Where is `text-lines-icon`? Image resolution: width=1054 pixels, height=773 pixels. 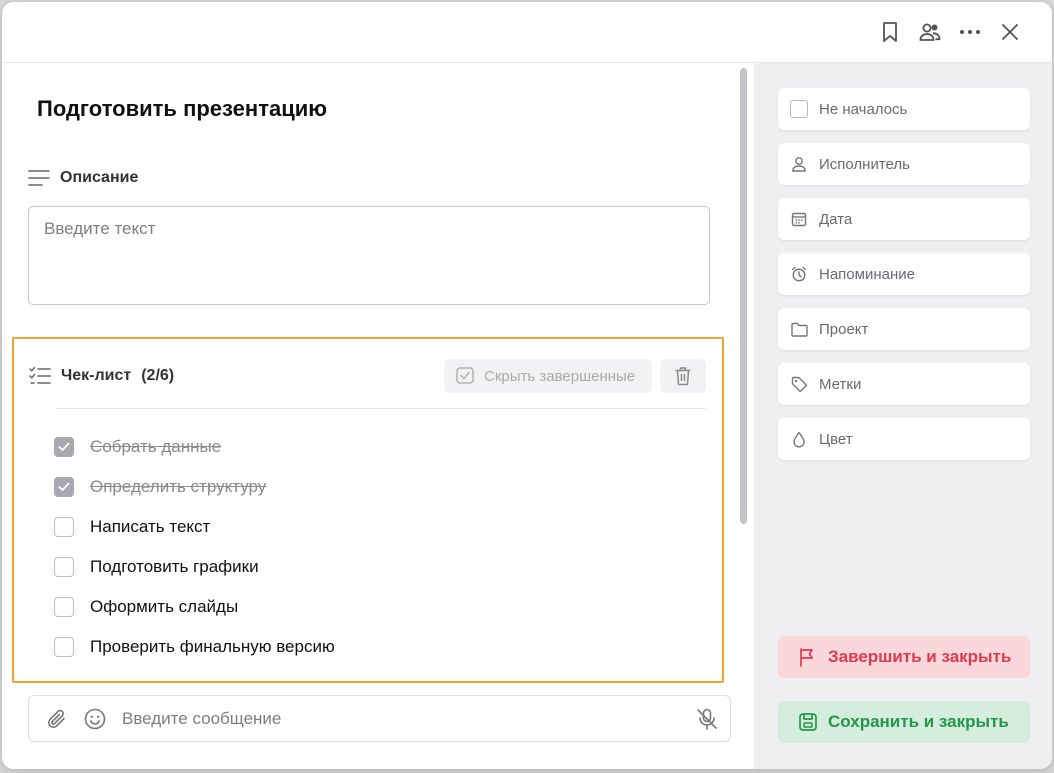
text-lines-icon is located at coordinates (39, 178).